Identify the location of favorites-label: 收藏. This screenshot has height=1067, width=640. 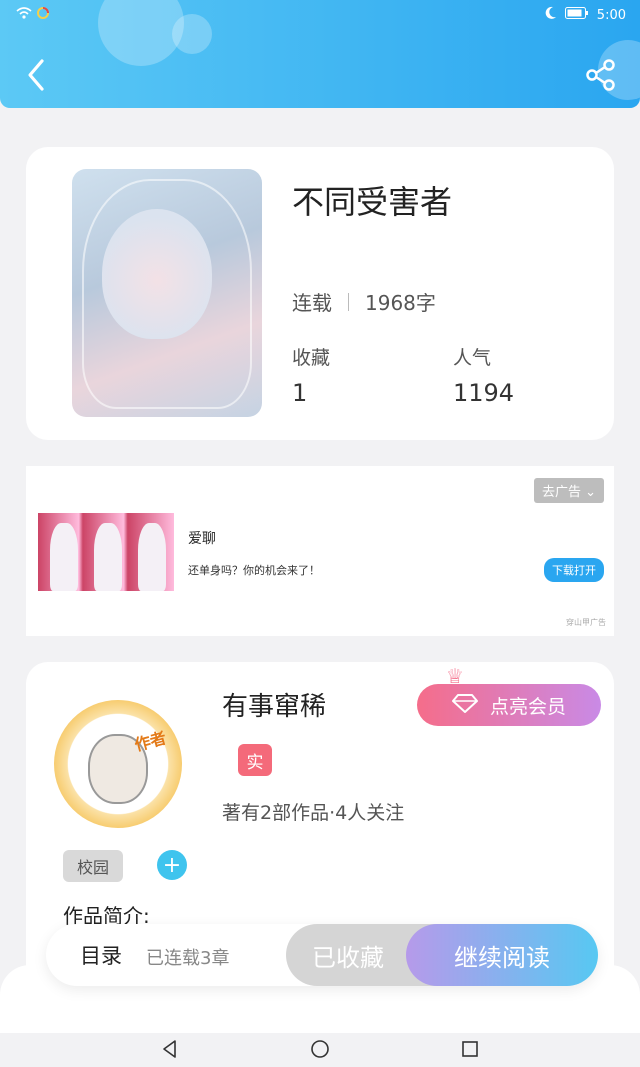
(311, 358).